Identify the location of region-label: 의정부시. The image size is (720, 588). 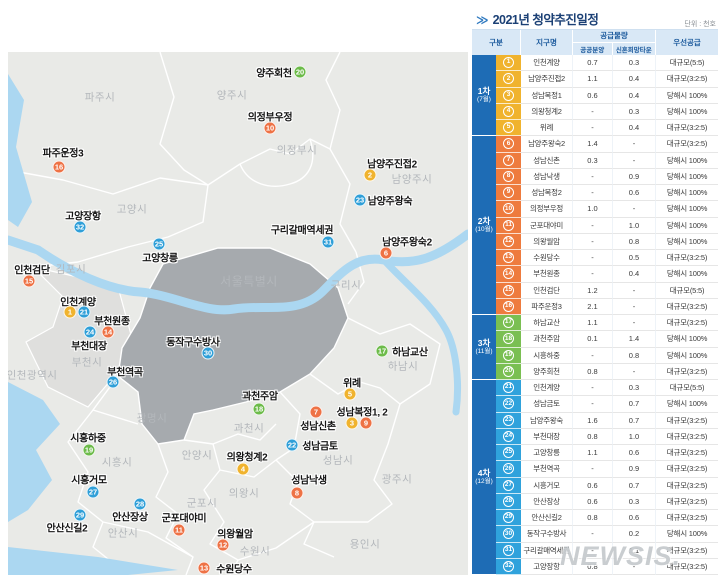
(297, 150).